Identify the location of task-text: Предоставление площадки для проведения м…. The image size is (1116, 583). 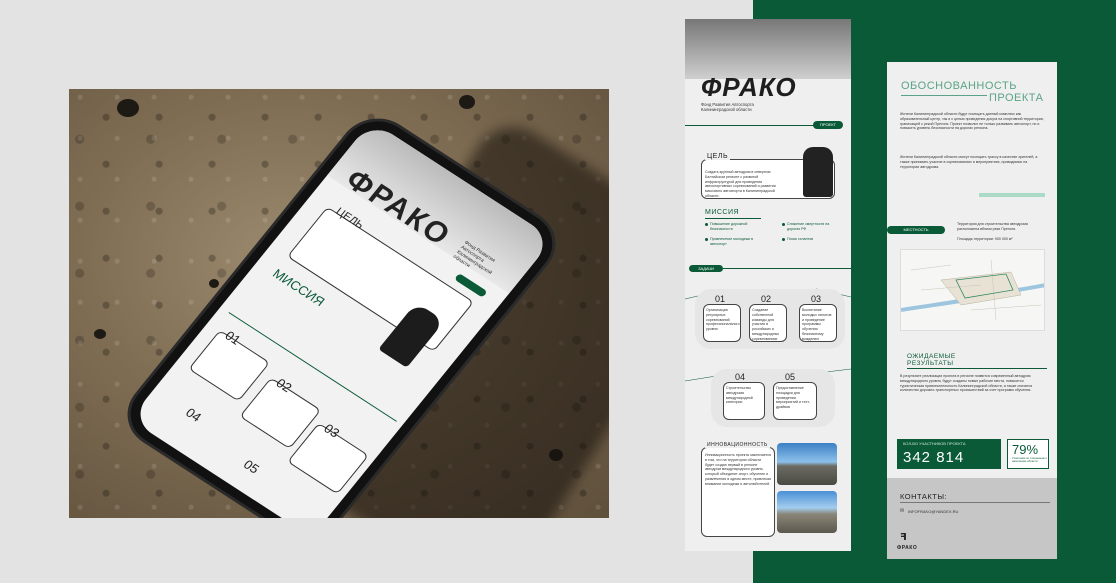
(793, 398).